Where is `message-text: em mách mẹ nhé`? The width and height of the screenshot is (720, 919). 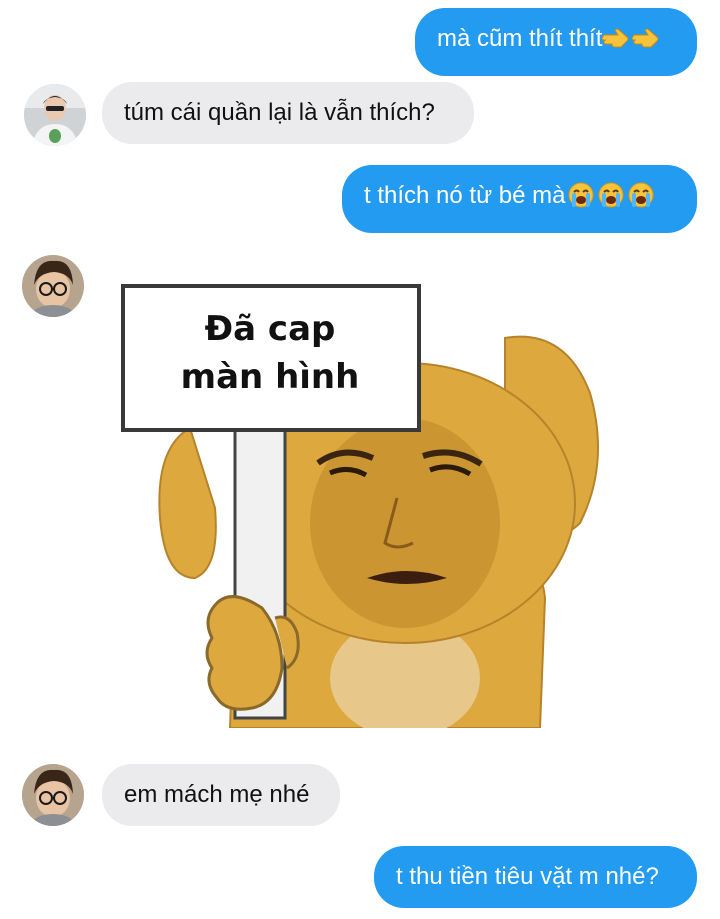 message-text: em mách mẹ nhé is located at coordinates (217, 794).